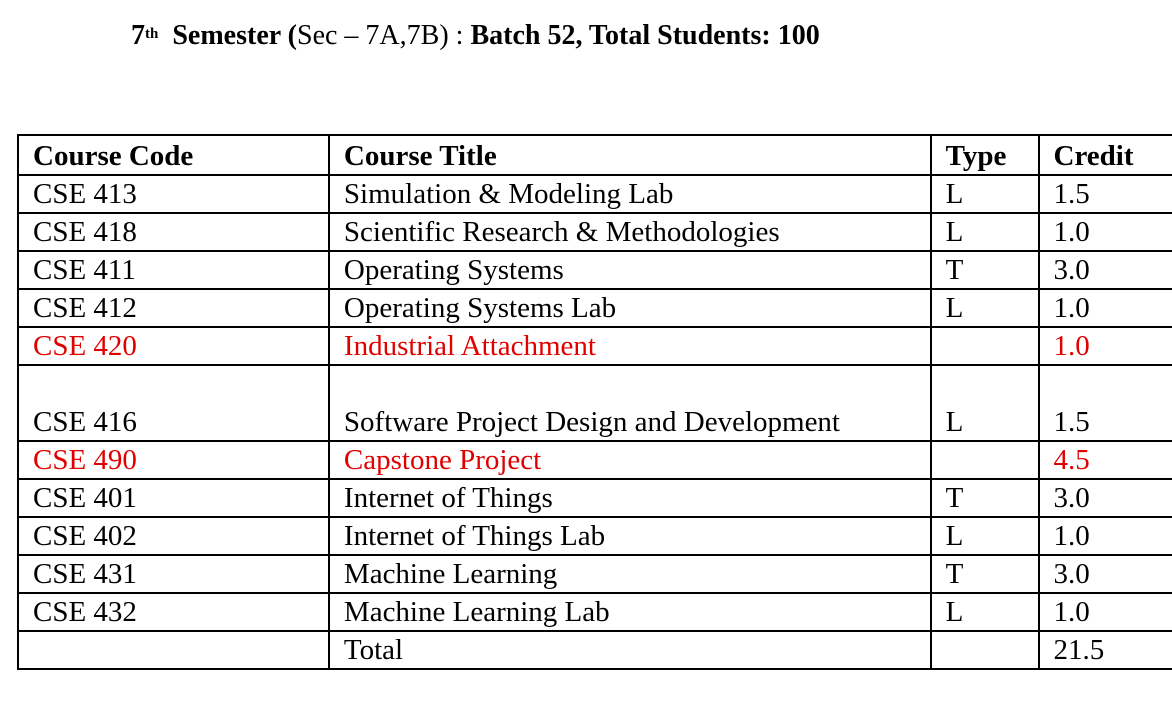 This screenshot has width=1172, height=705. What do you see at coordinates (1104, 650) in the screenshot?
I see `total-credit-value: 21.5` at bounding box center [1104, 650].